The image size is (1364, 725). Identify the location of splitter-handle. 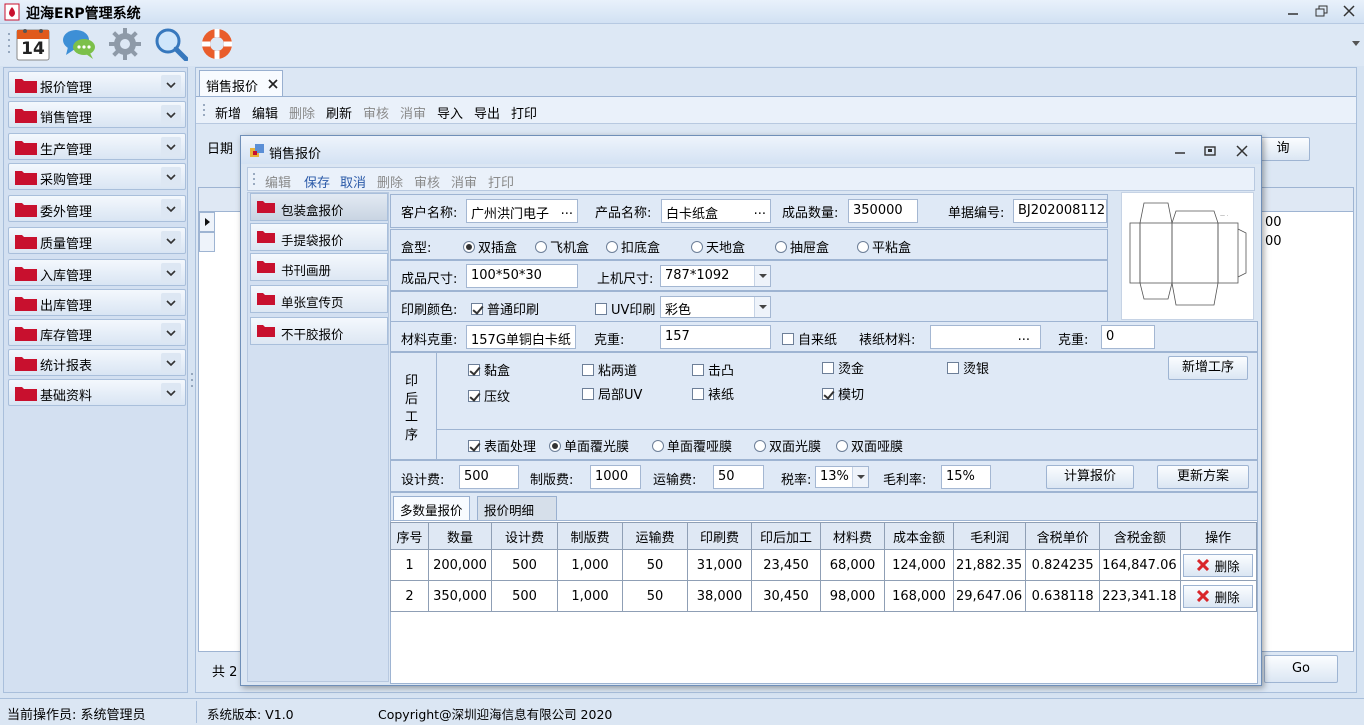
(192, 380).